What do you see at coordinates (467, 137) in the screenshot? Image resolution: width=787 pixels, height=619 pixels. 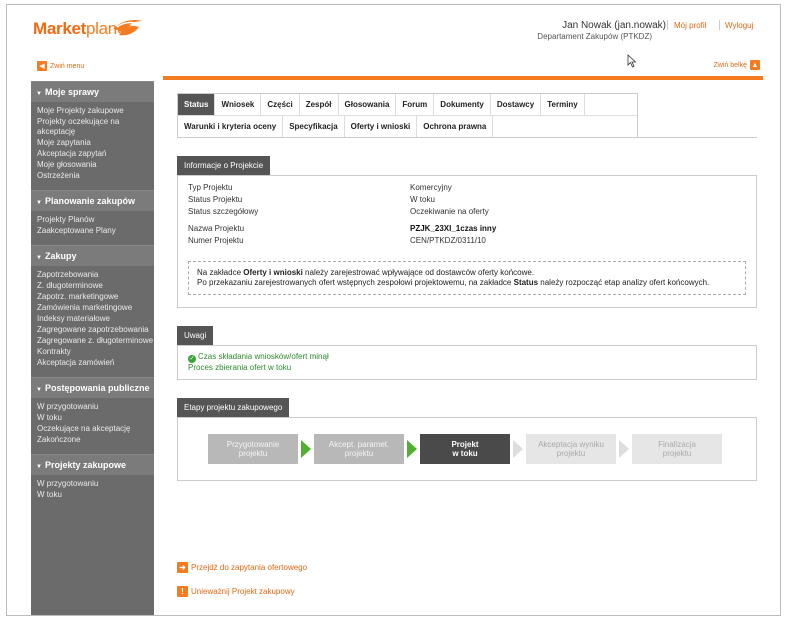 I see `tab-divider` at bounding box center [467, 137].